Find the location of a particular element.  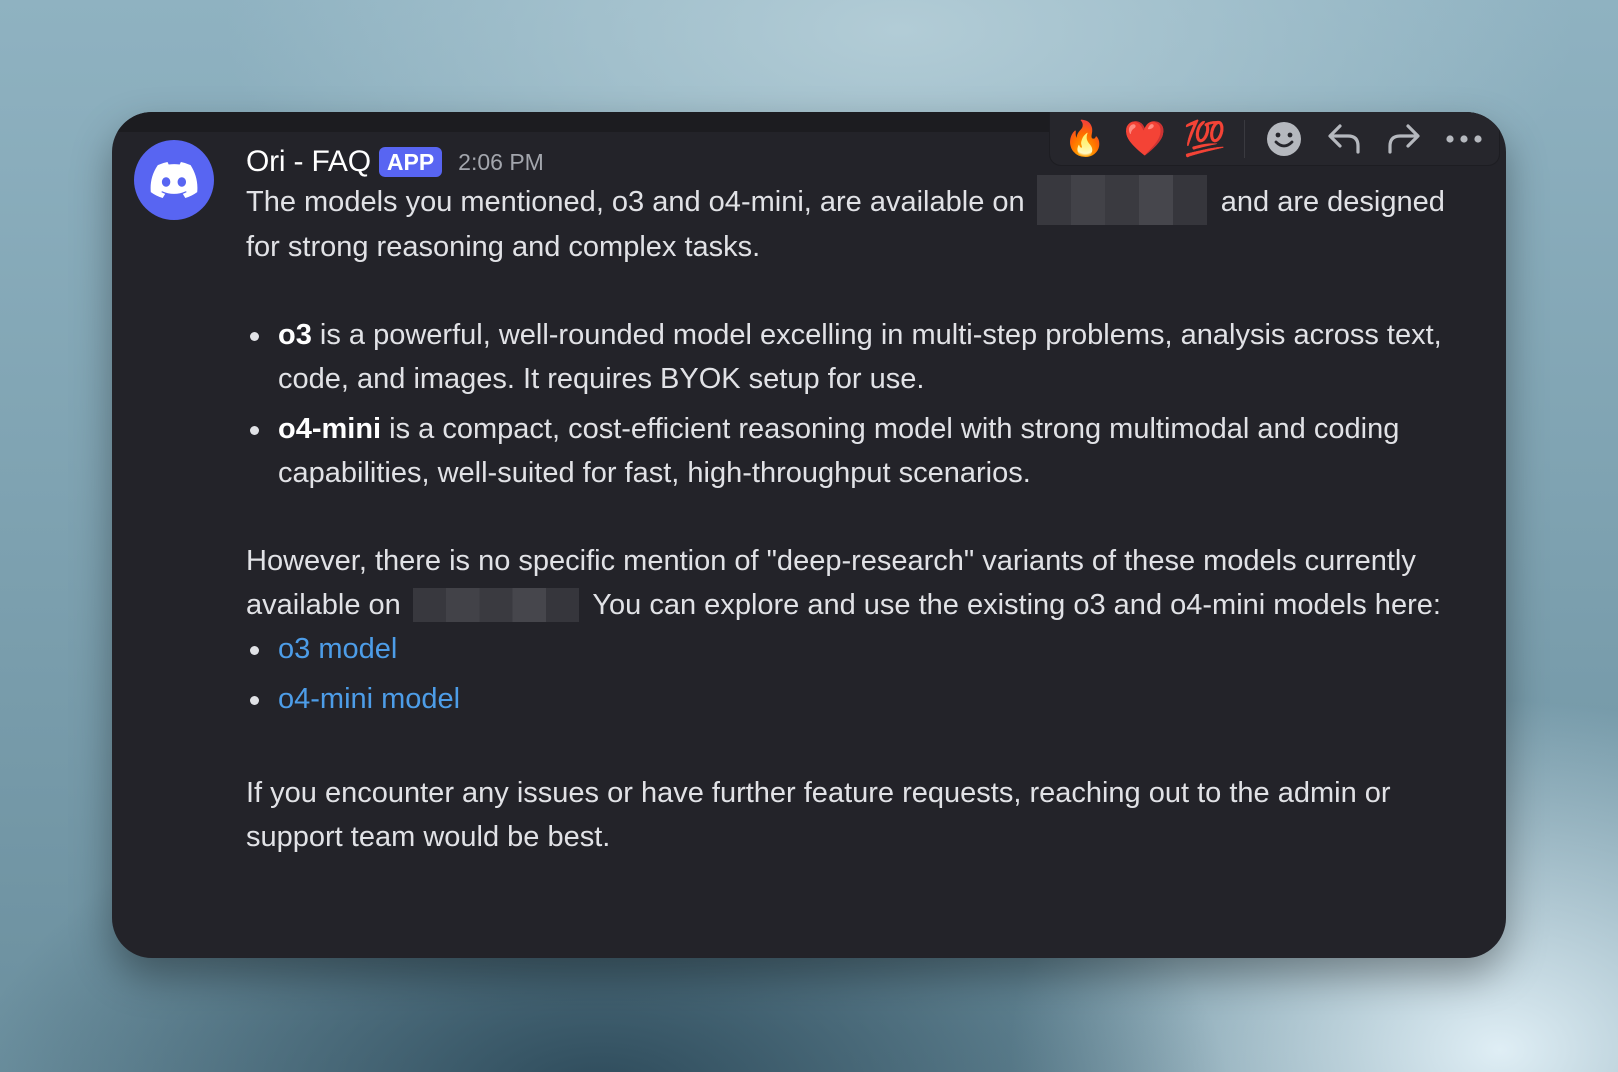

bullet-term: o4-mini is located at coordinates (330, 429).